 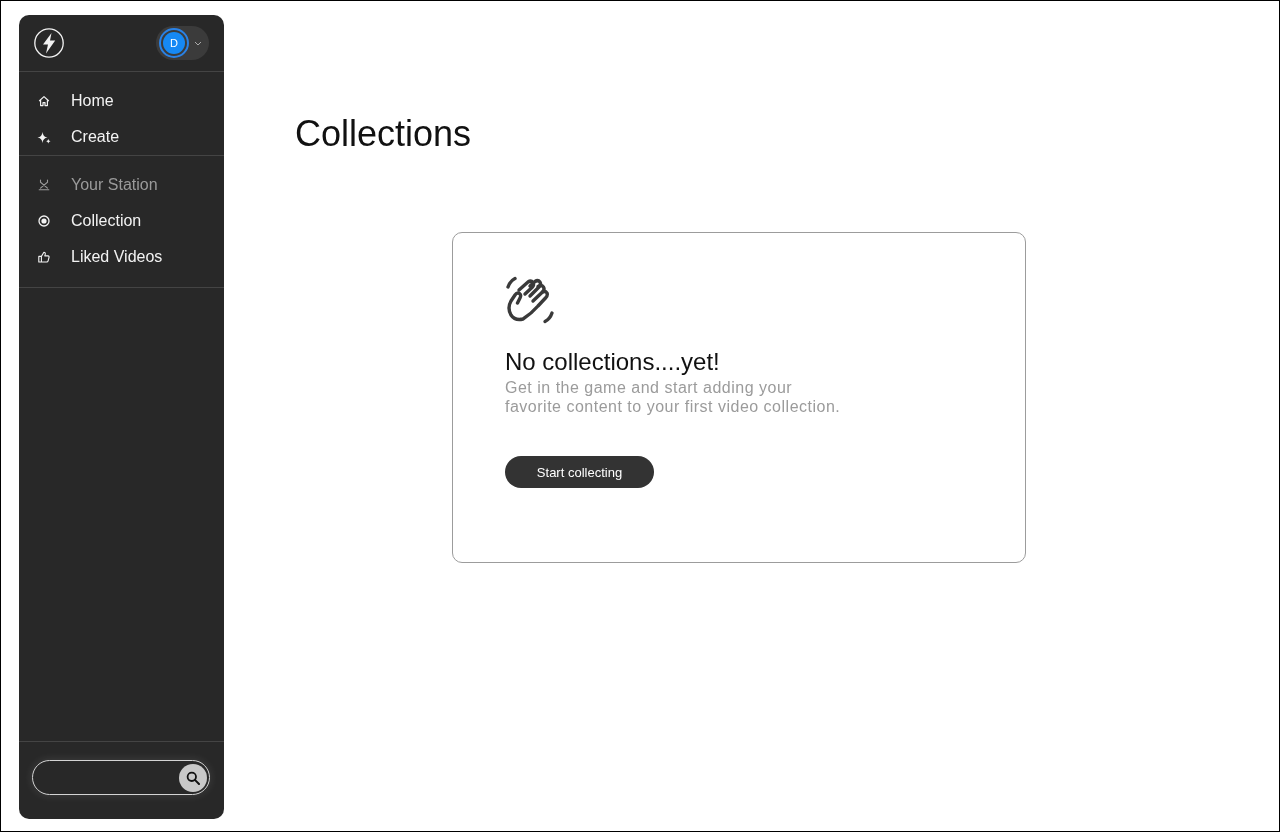 What do you see at coordinates (579, 472) in the screenshot?
I see `start-collecting-button: Start collecting` at bounding box center [579, 472].